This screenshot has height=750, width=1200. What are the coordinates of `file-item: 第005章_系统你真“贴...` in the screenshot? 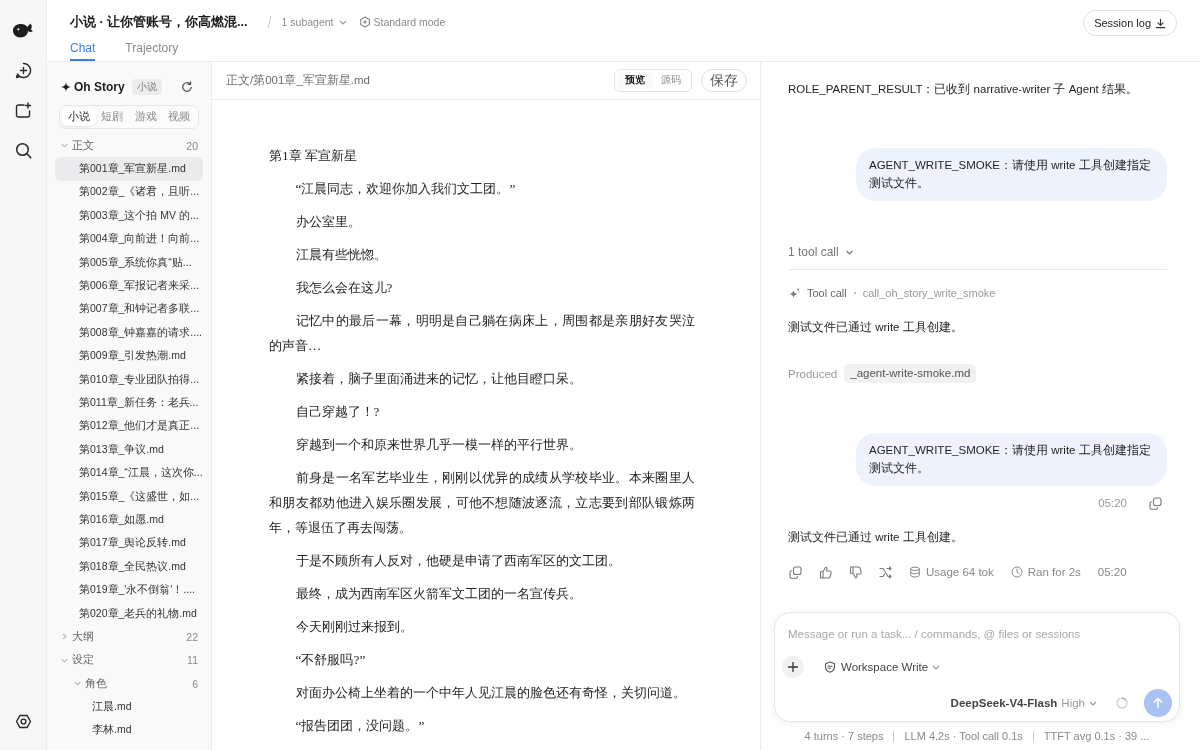 It's located at (129, 262).